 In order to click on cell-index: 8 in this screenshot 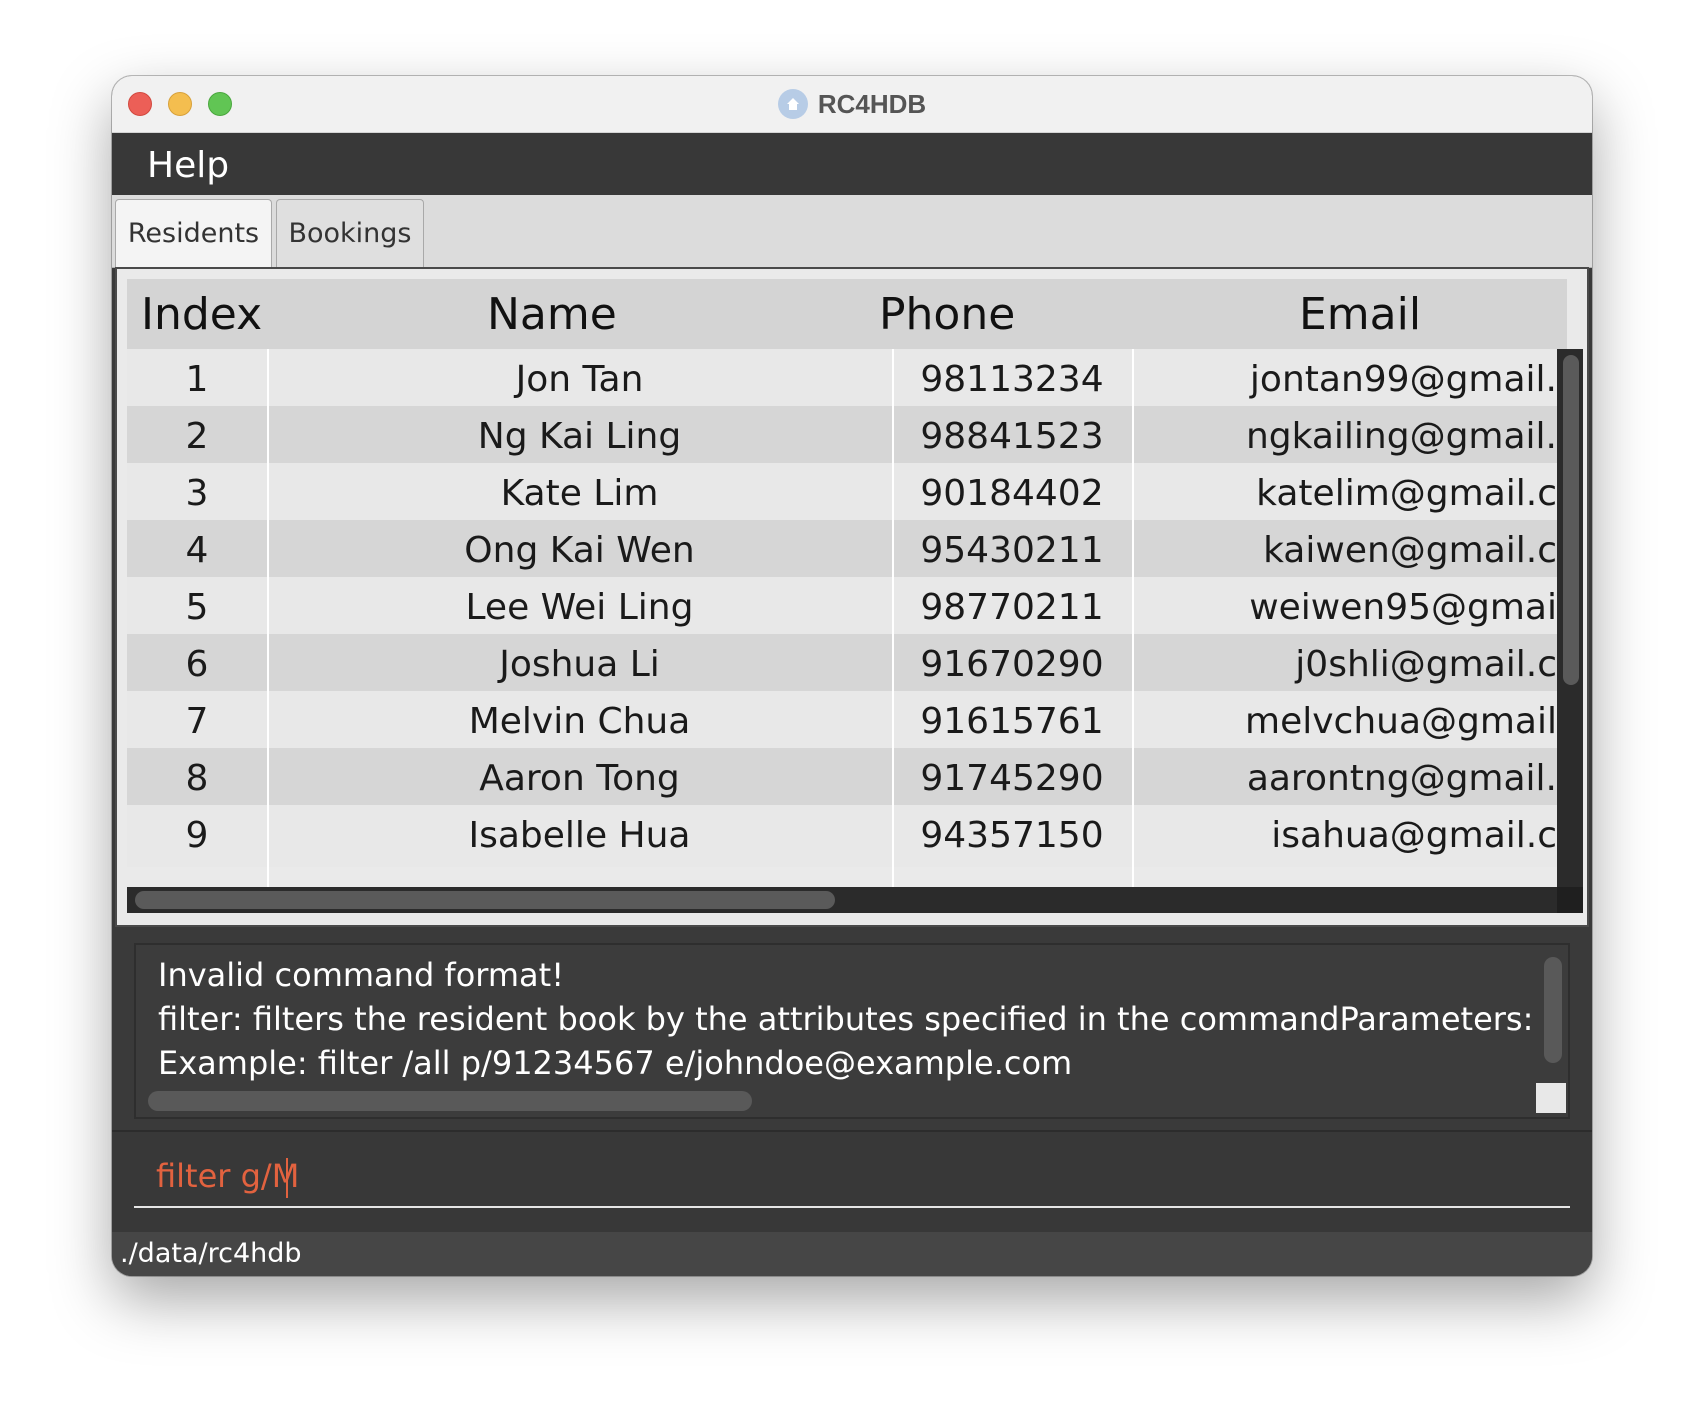, I will do `click(197, 778)`.